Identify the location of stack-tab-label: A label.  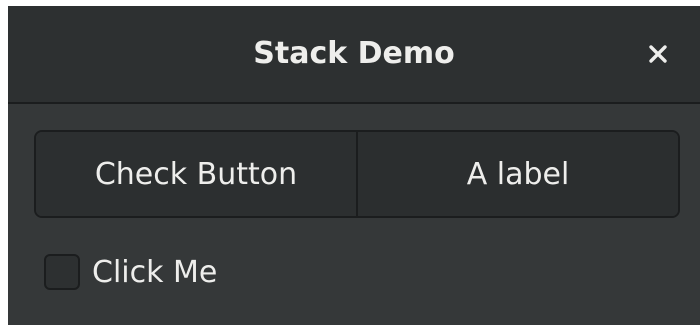
(518, 174).